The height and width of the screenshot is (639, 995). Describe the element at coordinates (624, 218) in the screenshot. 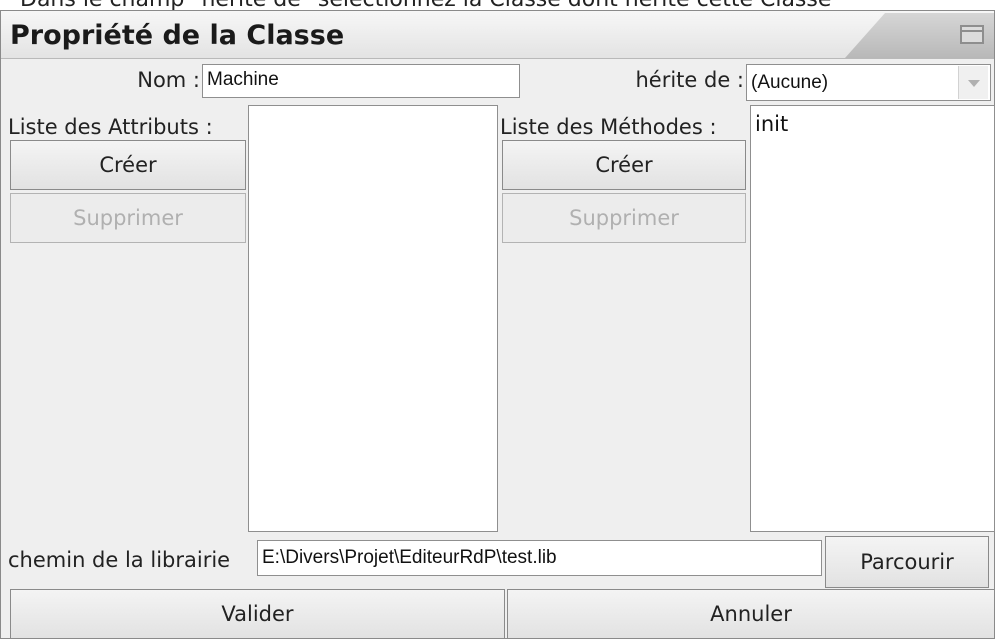

I see `delete-method-button: Supprimer` at that location.